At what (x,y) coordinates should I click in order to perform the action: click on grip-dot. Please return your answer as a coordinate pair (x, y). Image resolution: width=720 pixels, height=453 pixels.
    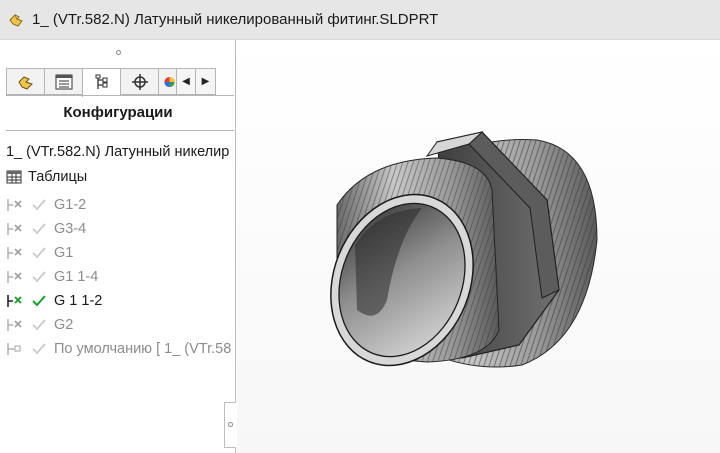
    Looking at the image, I should click on (230, 424).